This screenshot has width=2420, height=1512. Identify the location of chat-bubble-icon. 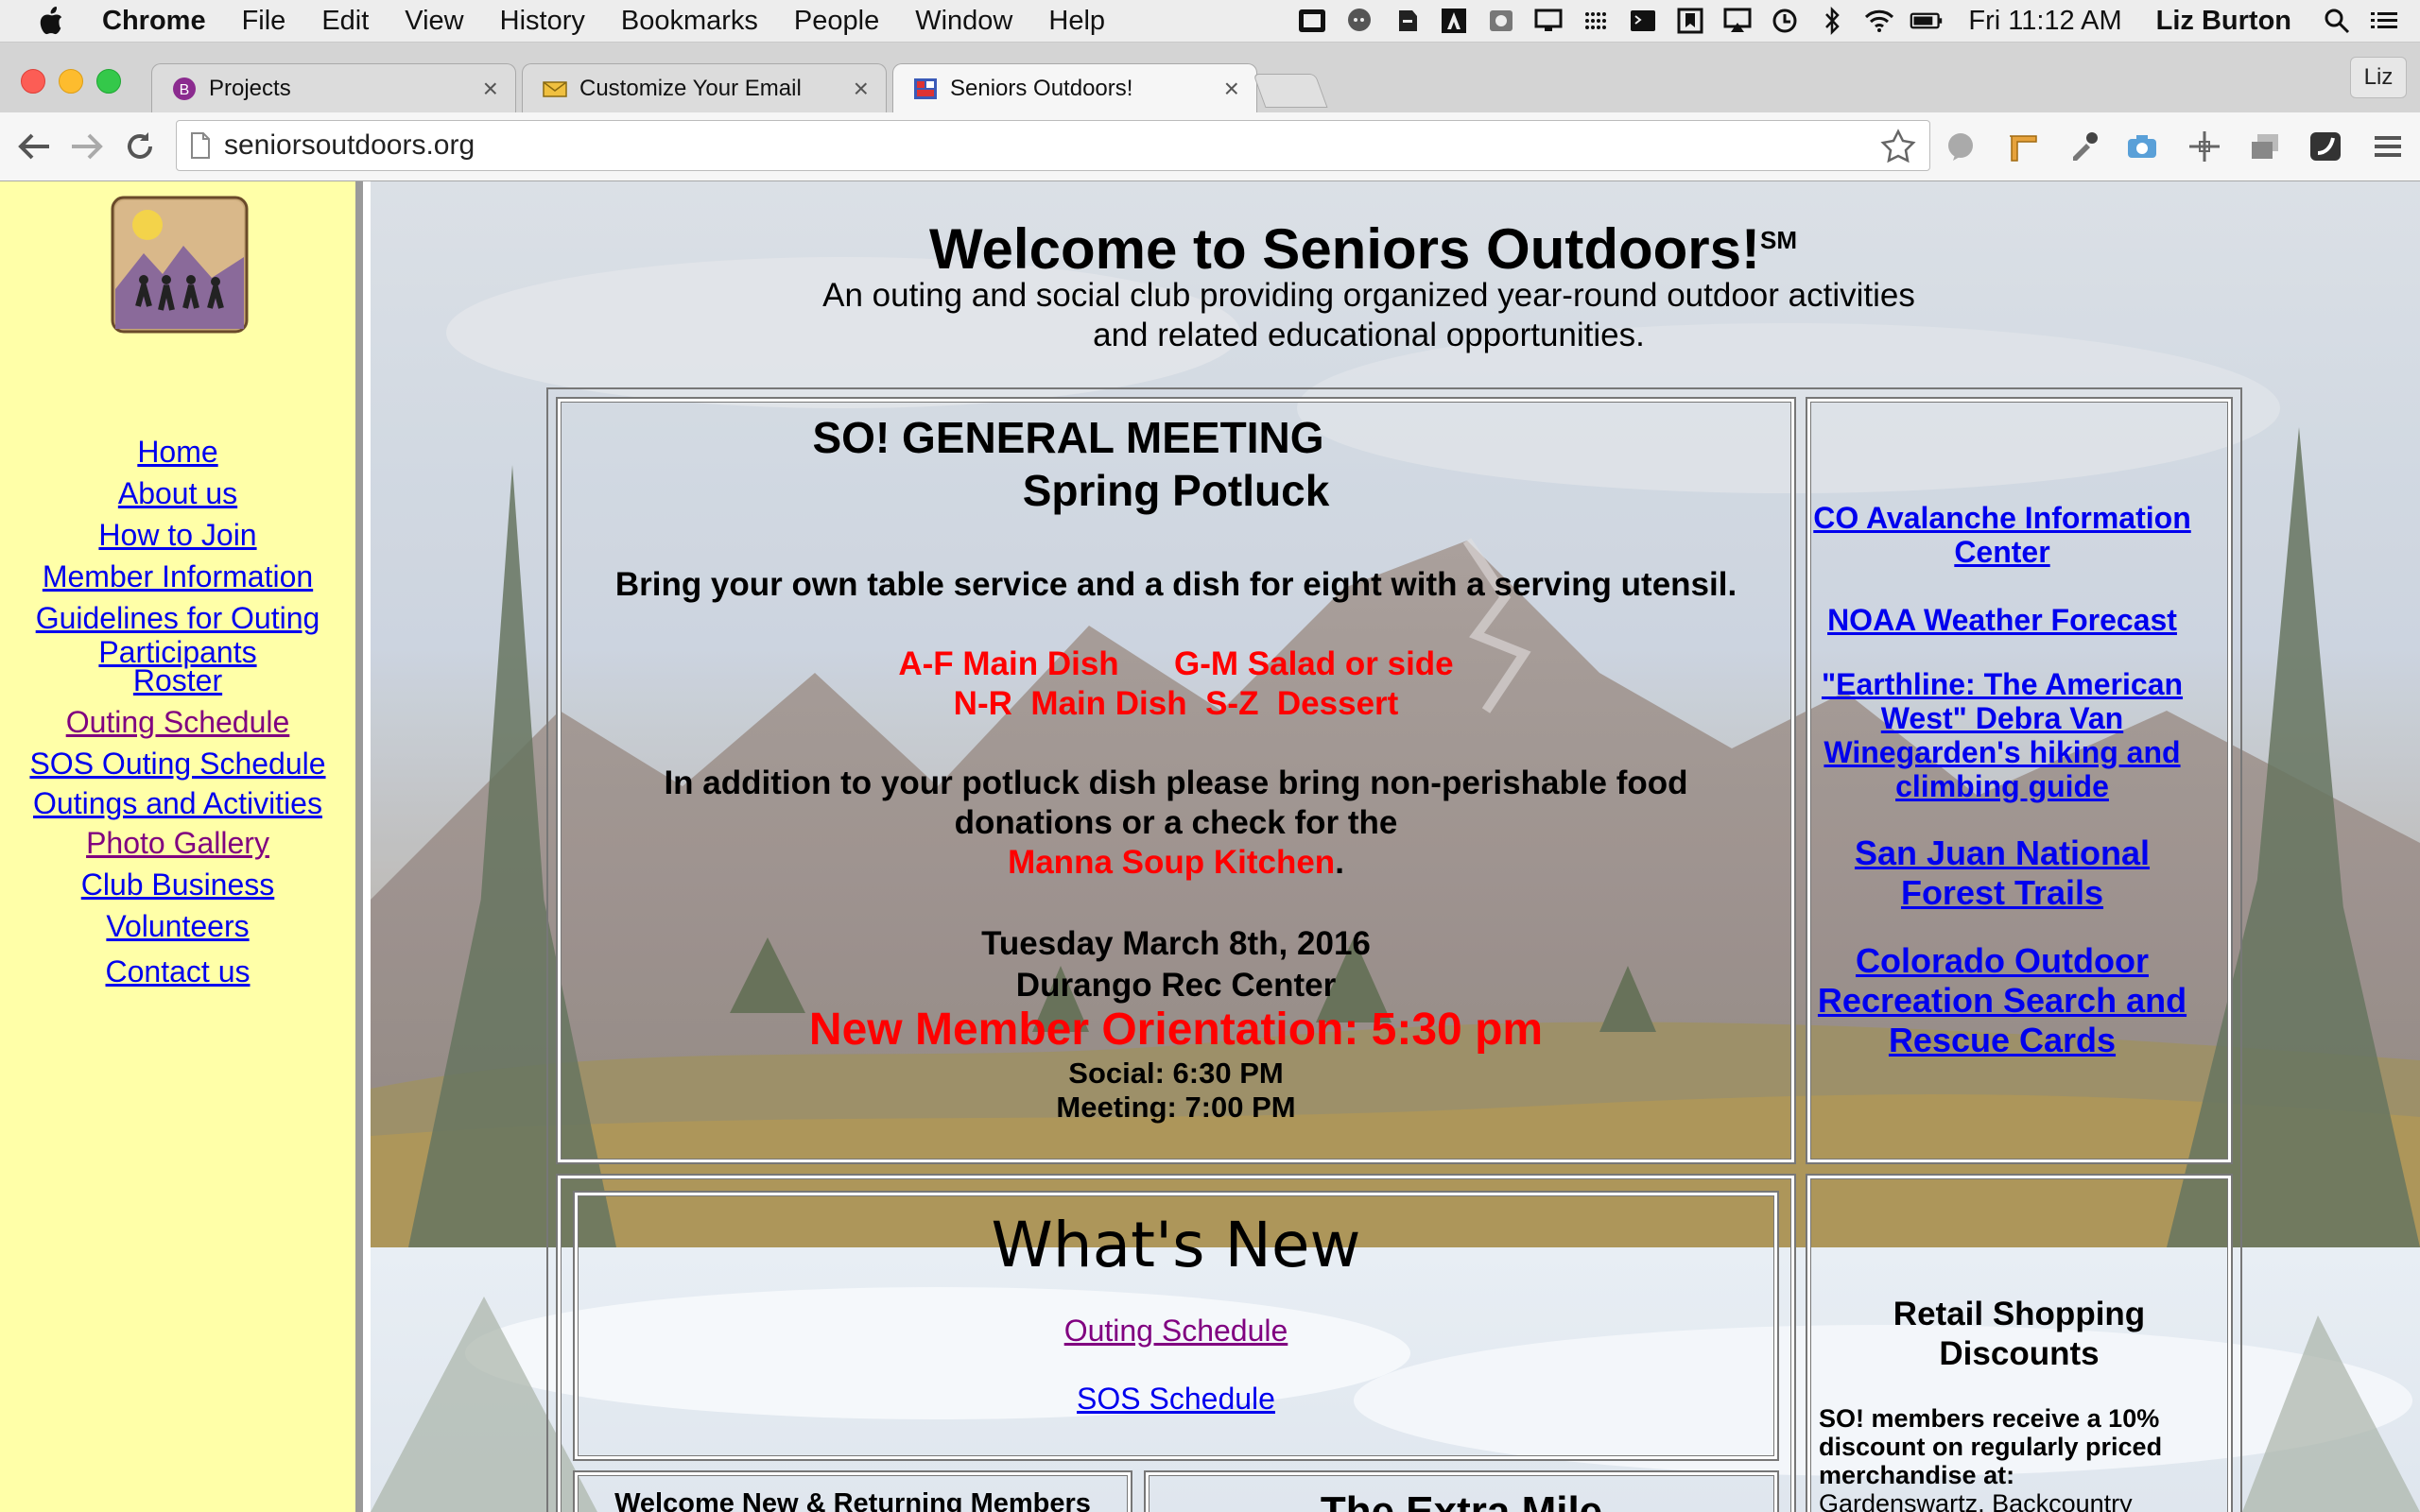
(1359, 21).